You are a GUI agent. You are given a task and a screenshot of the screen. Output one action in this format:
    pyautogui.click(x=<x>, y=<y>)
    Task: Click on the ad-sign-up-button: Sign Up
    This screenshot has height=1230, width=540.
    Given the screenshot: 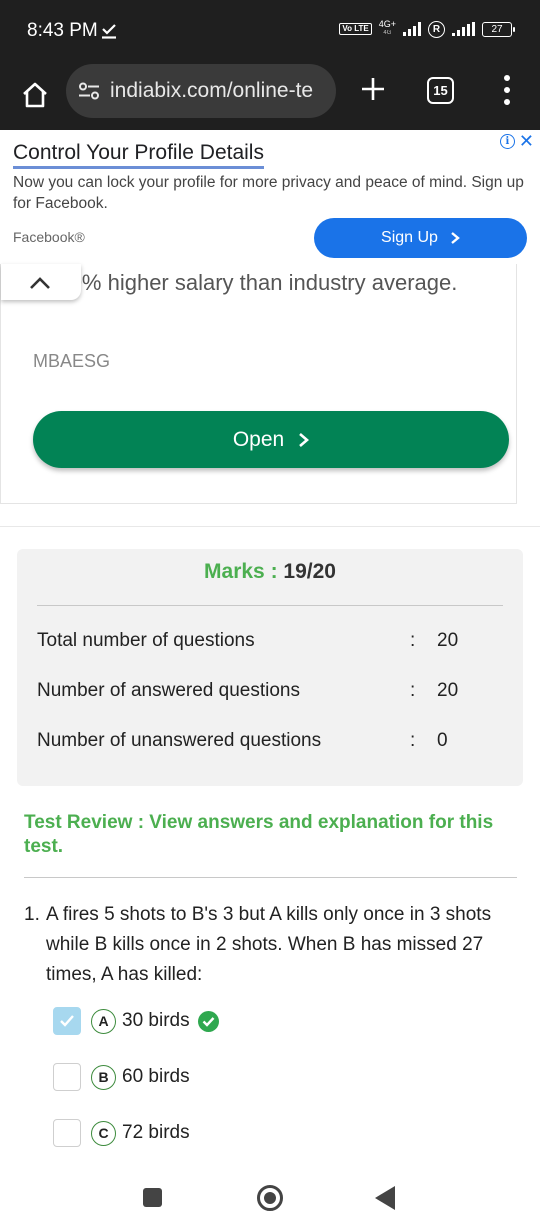 What is the action you would take?
    pyautogui.click(x=420, y=238)
    